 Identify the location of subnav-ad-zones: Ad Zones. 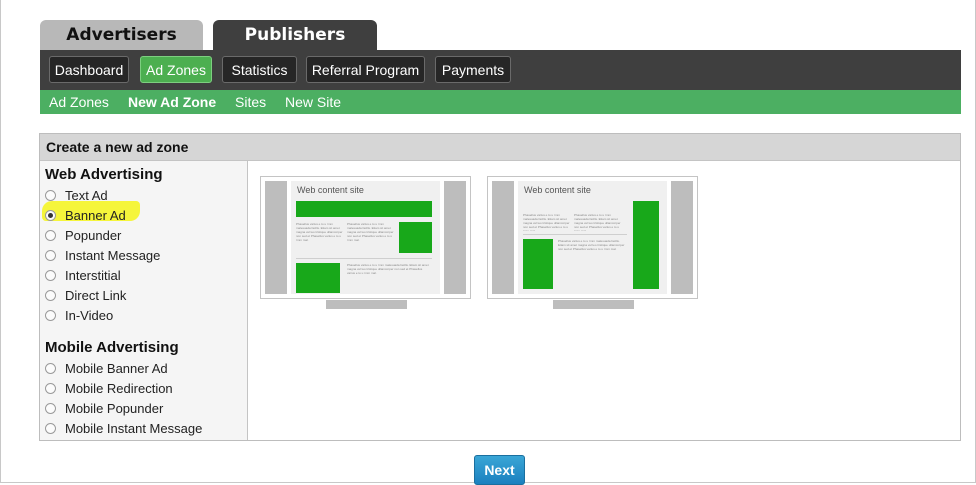
(79, 102).